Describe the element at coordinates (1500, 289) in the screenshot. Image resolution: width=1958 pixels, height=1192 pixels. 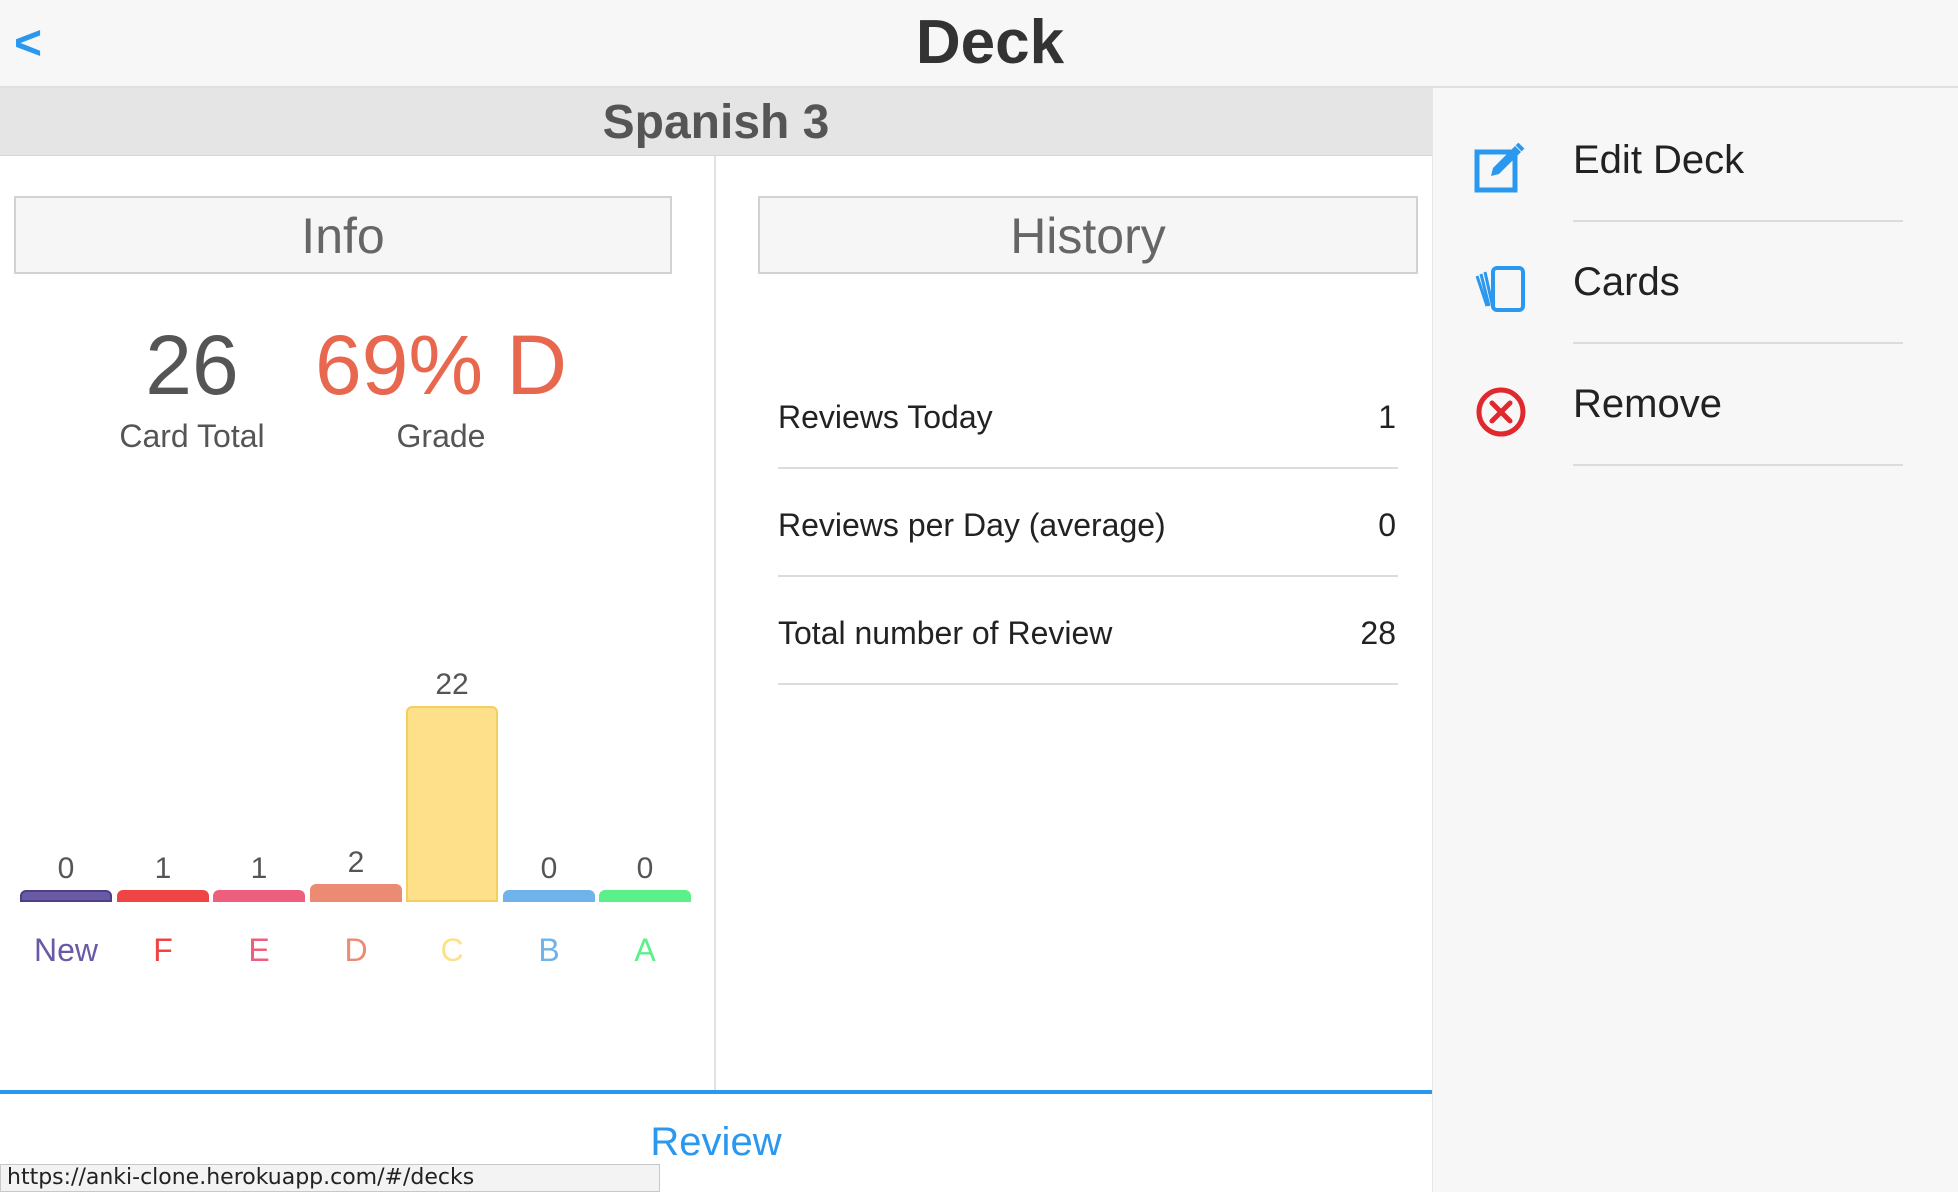
I see `cards-icon` at that location.